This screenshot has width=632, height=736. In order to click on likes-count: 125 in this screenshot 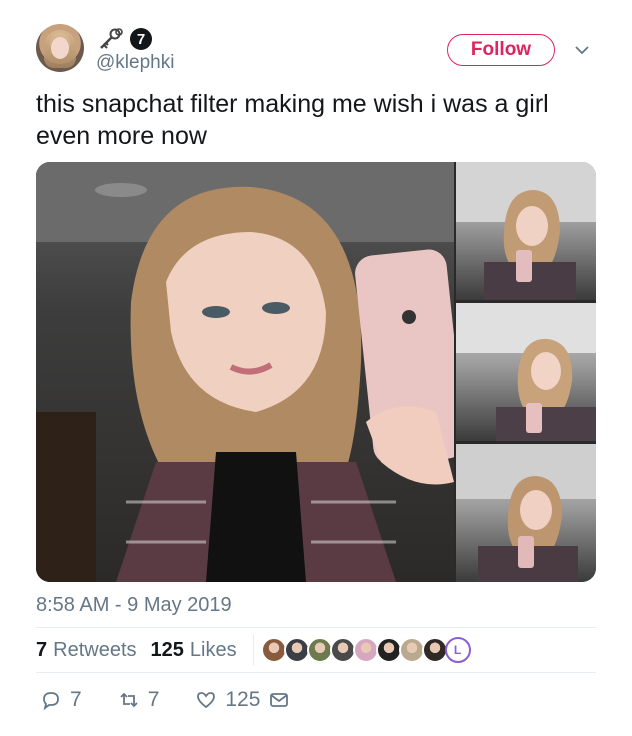, I will do `click(167, 649)`.